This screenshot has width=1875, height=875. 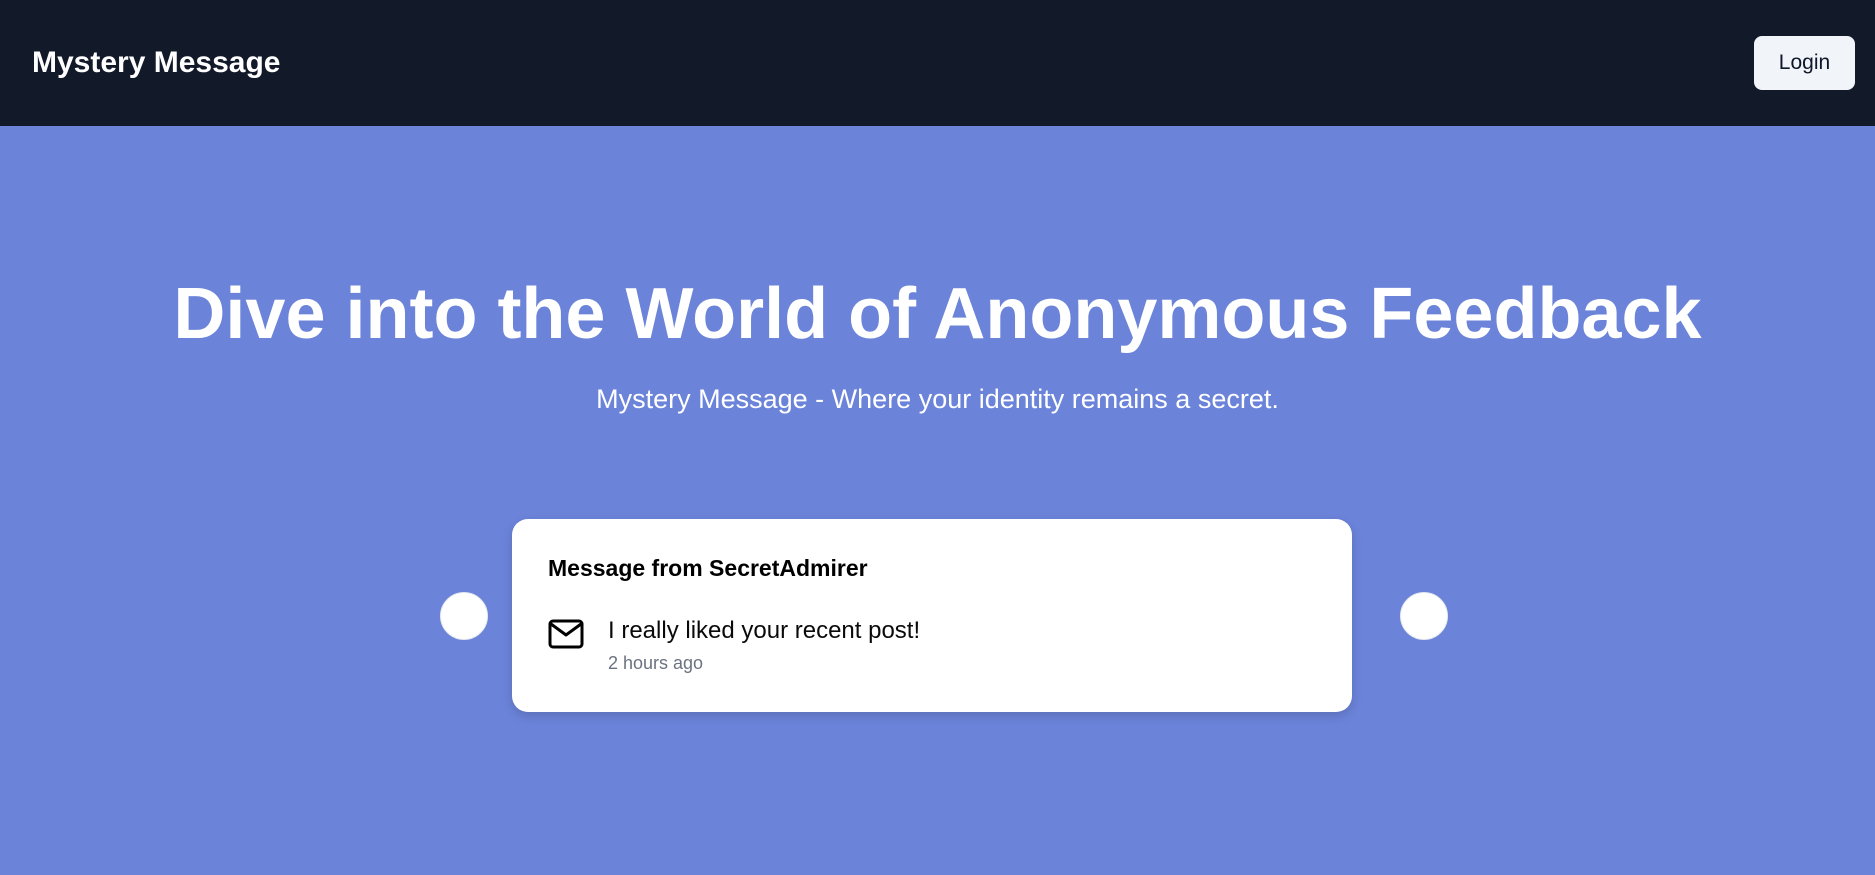 What do you see at coordinates (656, 663) in the screenshot?
I see `message-timestamp: 2 hours ago` at bounding box center [656, 663].